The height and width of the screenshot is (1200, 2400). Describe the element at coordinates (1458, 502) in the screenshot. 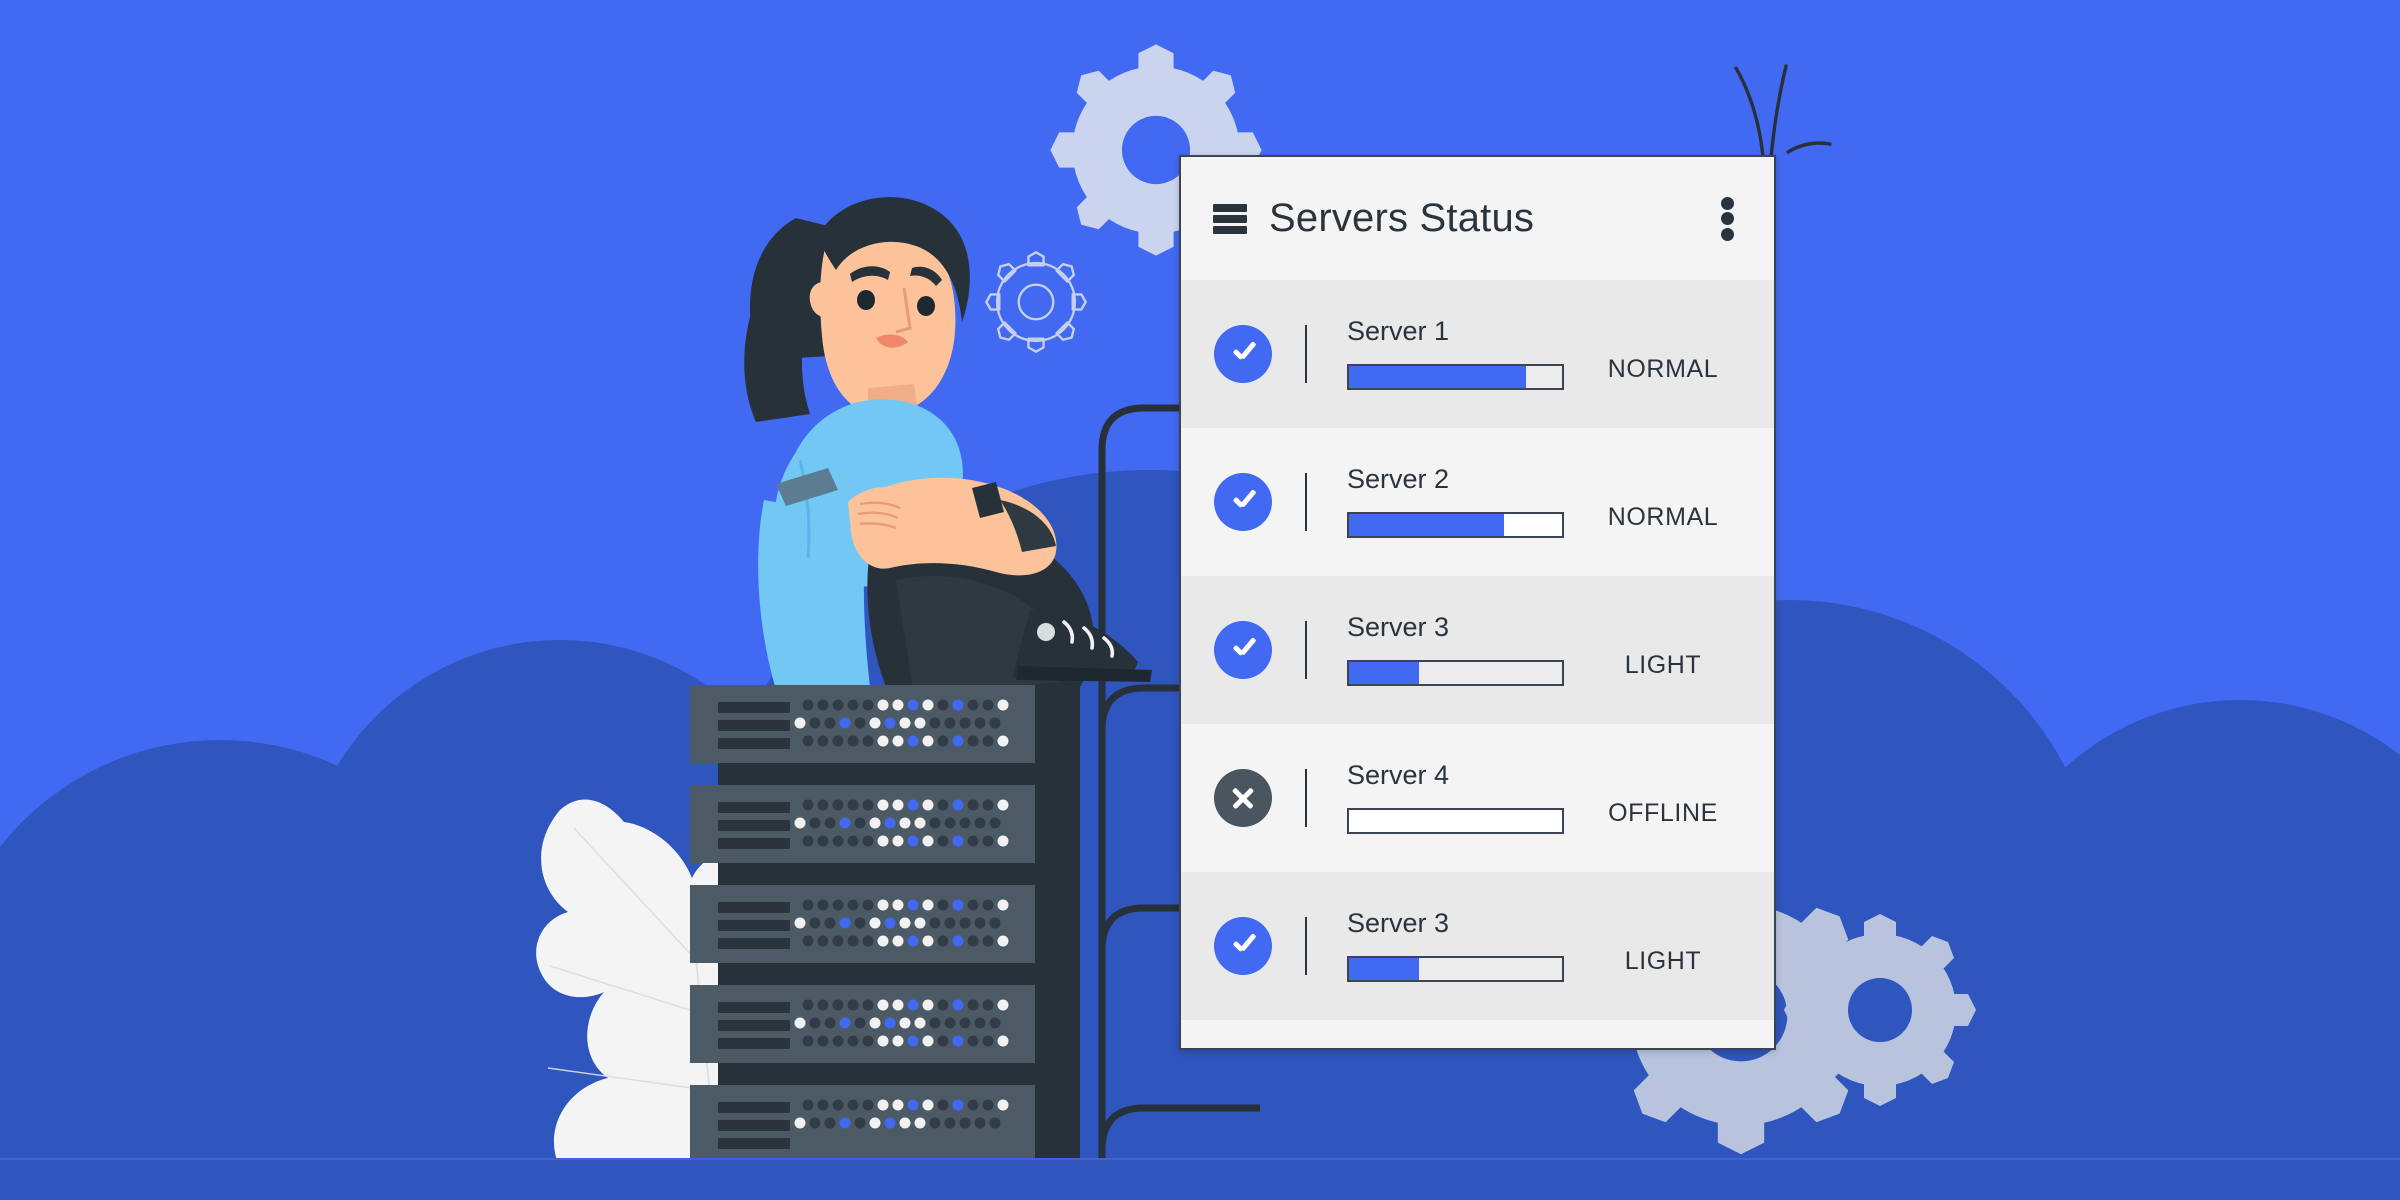

I see `row-body: Server 2` at that location.